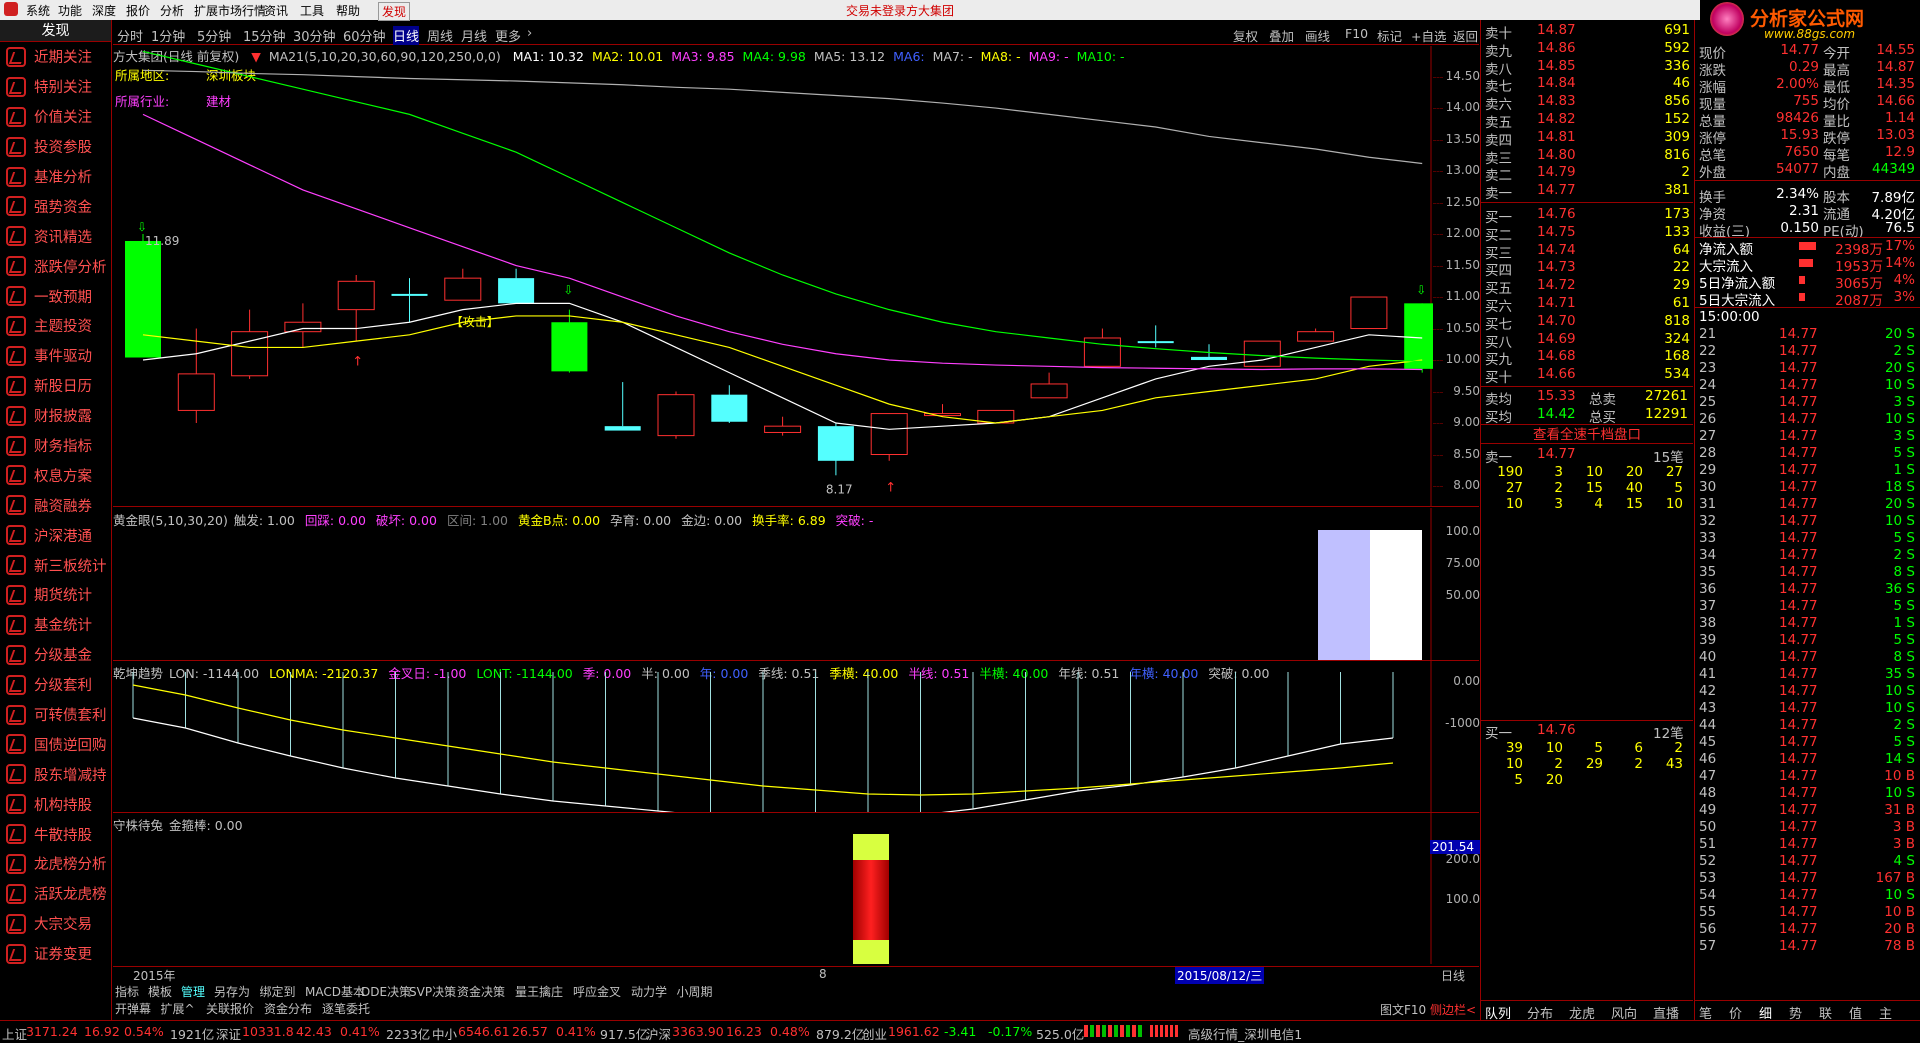 This screenshot has width=1920, height=1043. I want to click on sz-index: 10331.8, so click(268, 1031).